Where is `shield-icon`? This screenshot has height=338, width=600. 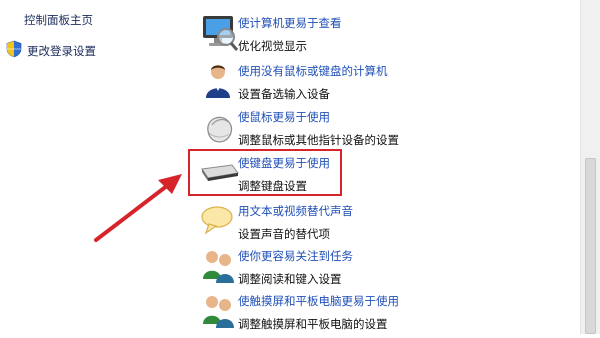
shield-icon is located at coordinates (14, 50).